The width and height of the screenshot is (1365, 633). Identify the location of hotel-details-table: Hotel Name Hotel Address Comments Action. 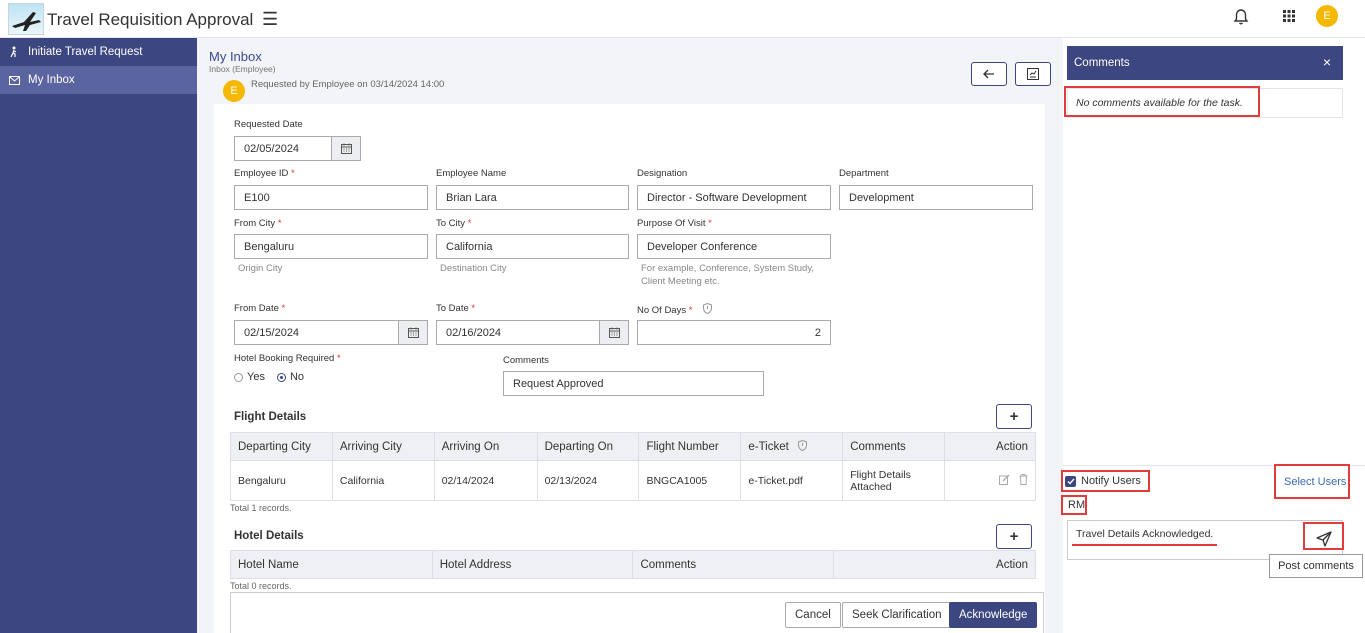
(633, 564).